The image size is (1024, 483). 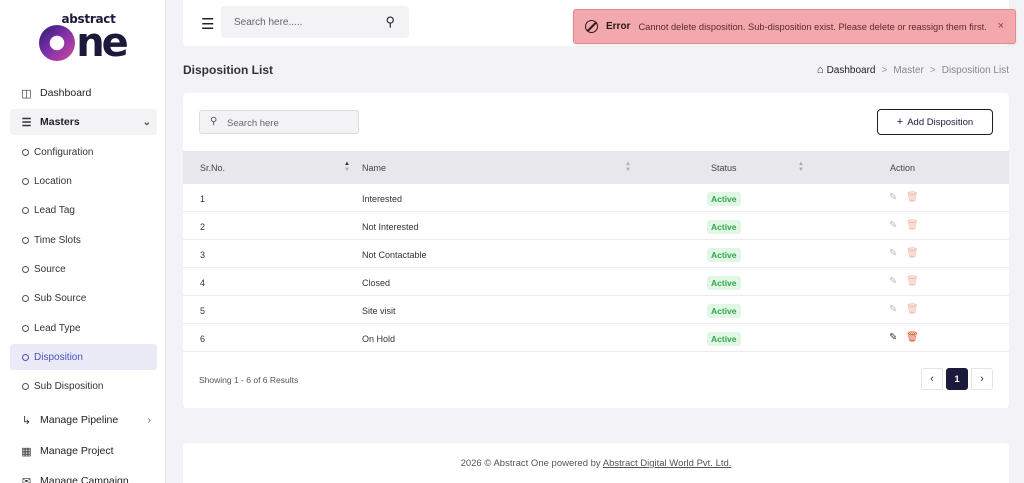 What do you see at coordinates (596, 167) in the screenshot?
I see `table-header: Sr.No. ▲ ▼ Name ▲ ▼ Status ▲ ▼ Action` at bounding box center [596, 167].